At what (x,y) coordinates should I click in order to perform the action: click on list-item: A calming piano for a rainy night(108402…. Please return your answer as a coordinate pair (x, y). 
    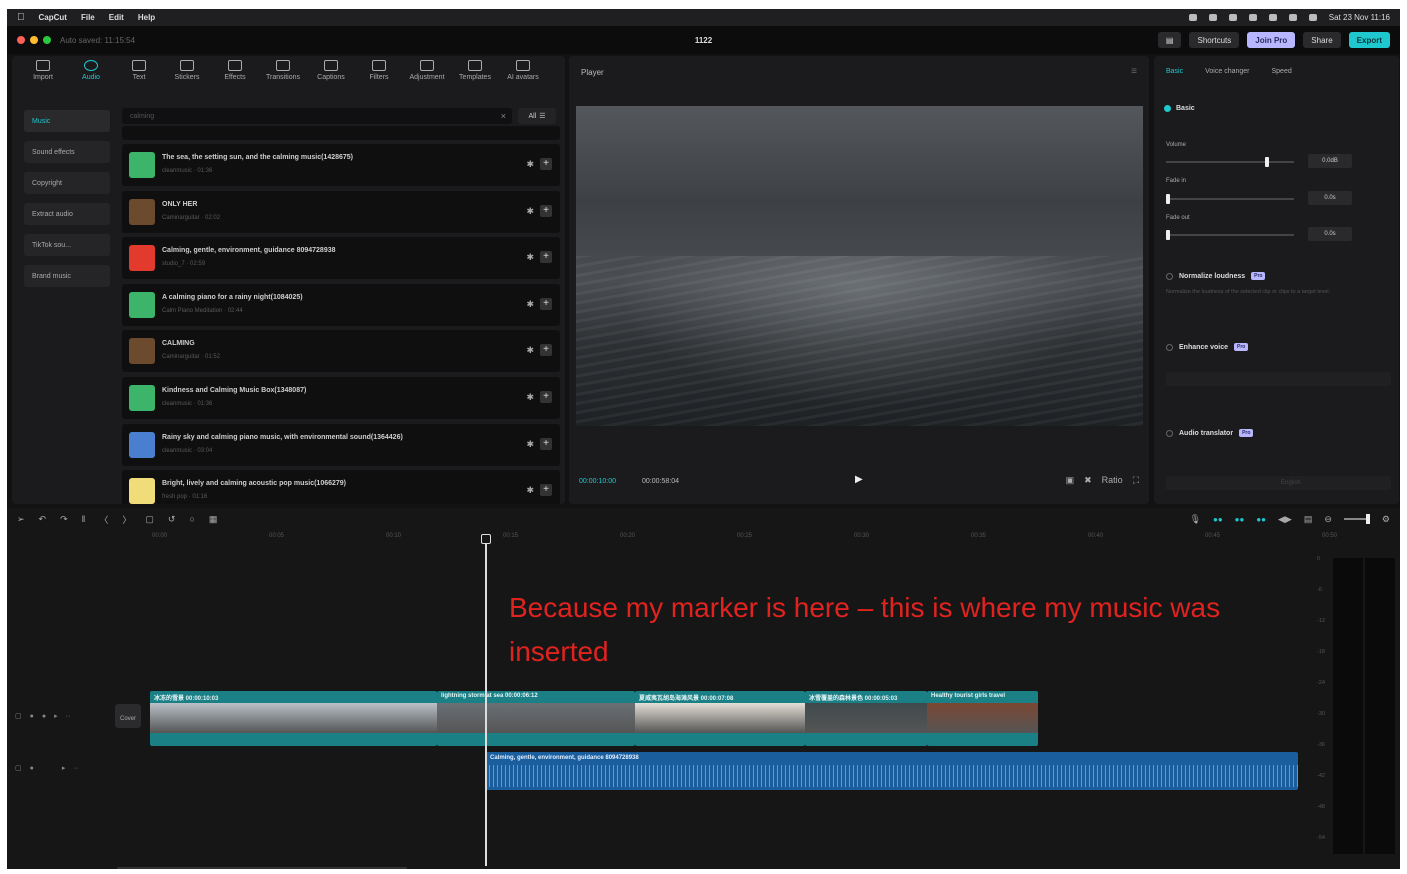
    Looking at the image, I should click on (341, 304).